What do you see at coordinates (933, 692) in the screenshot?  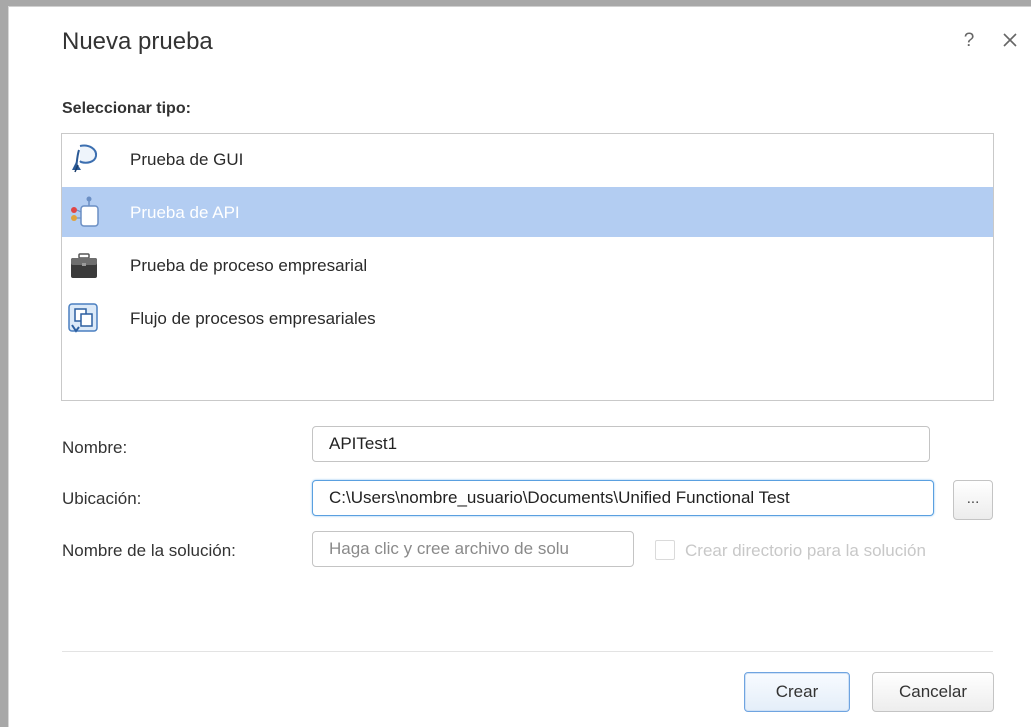 I see `cancel-button: Cancelar` at bounding box center [933, 692].